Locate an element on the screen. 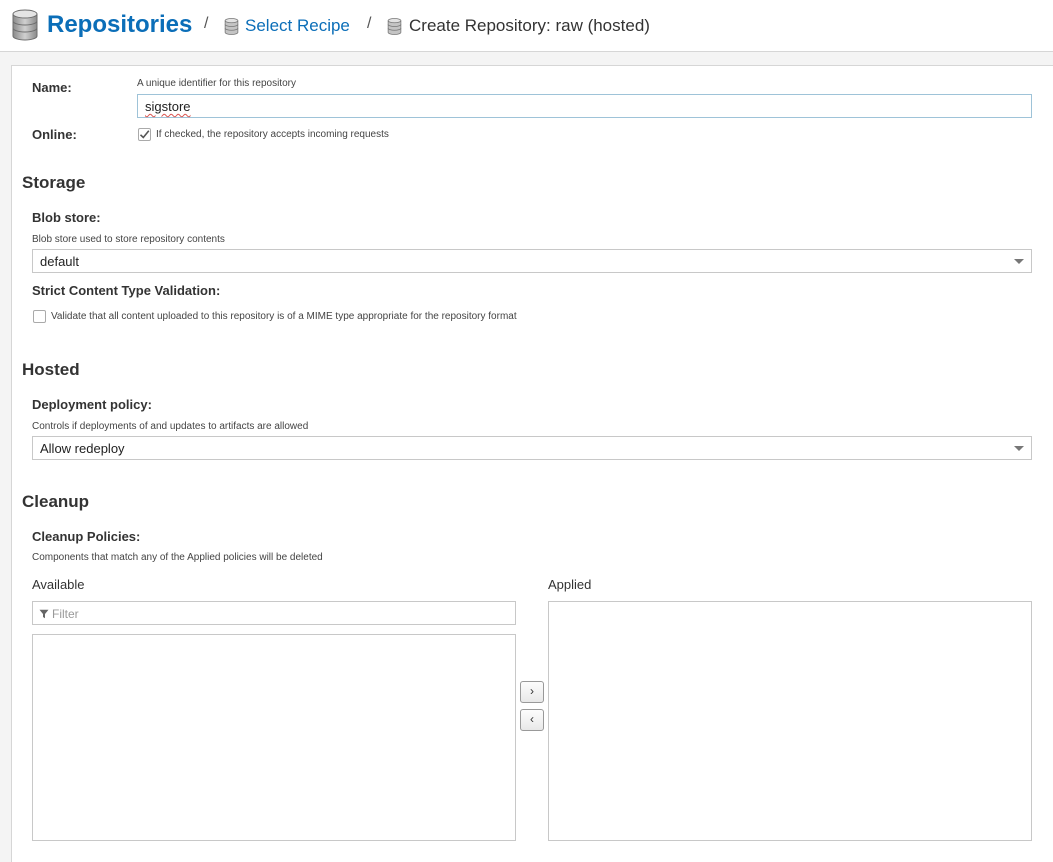 This screenshot has width=1053, height=862. online-checkbox is located at coordinates (144, 134).